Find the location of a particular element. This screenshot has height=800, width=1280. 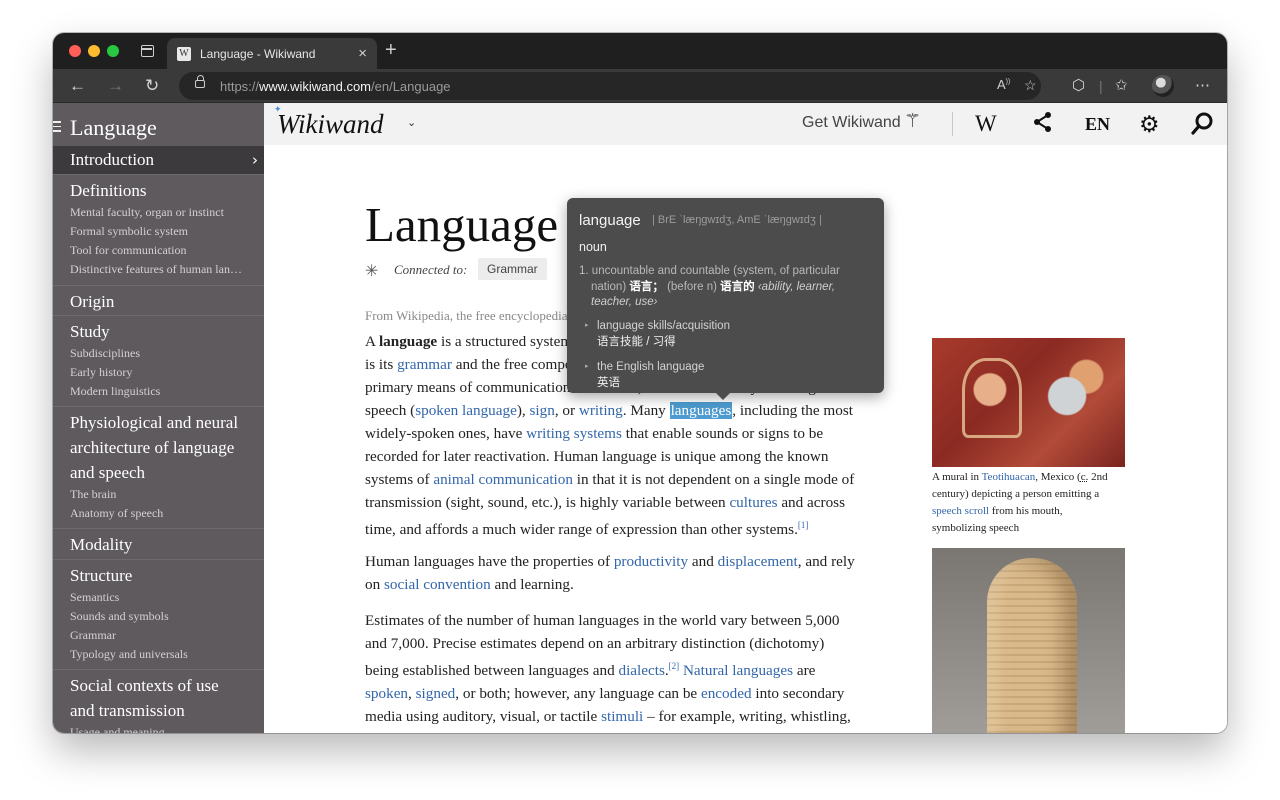

add-favorite-icon: ☆ is located at coordinates (1030, 85).